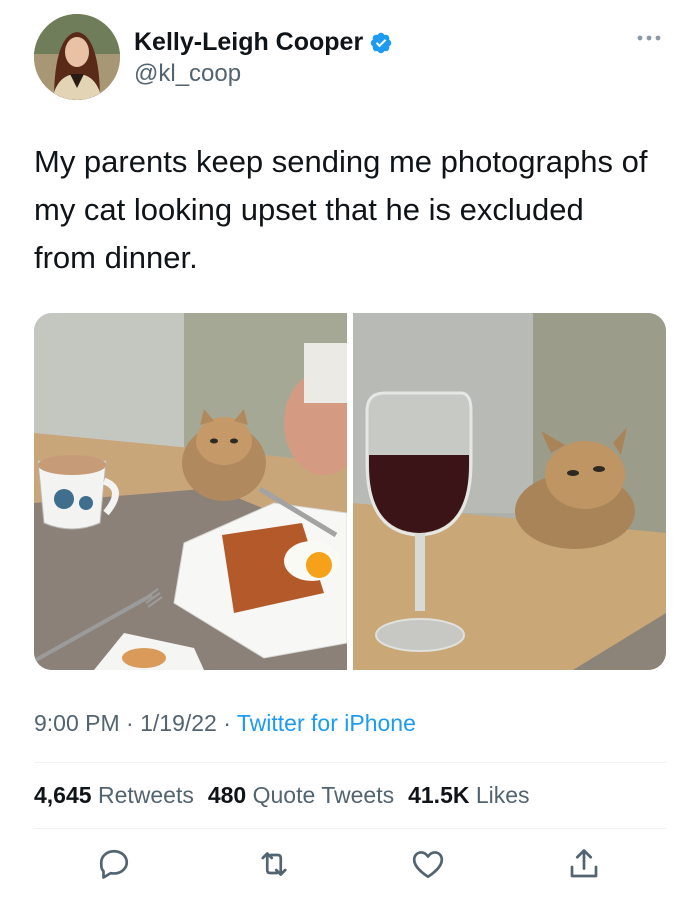  What do you see at coordinates (323, 795) in the screenshot?
I see `quote-tweets-label: Quote Tweets` at bounding box center [323, 795].